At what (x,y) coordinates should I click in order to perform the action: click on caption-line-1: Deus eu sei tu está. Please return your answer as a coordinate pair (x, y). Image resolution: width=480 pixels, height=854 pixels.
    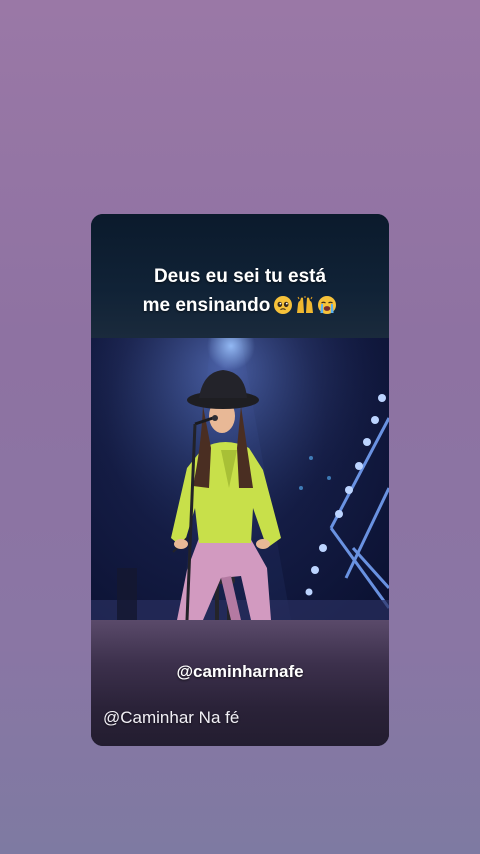
    Looking at the image, I should click on (240, 276).